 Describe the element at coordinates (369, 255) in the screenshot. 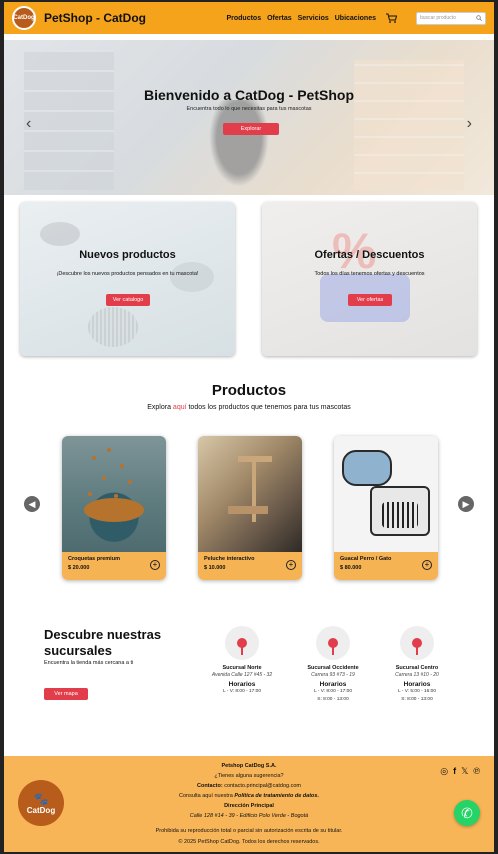

I see `promo-title: Ofertas / Descuentos` at that location.